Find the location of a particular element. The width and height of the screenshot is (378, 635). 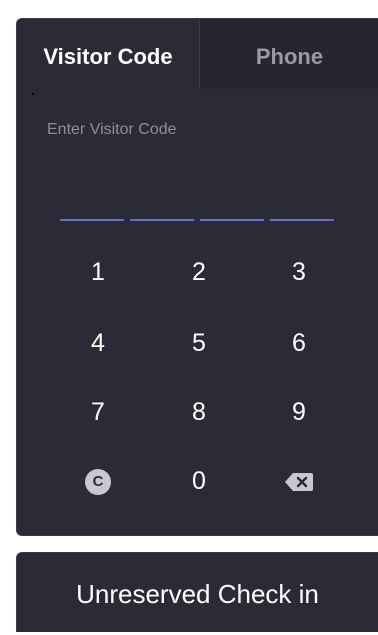

backspace-button is located at coordinates (299, 481).